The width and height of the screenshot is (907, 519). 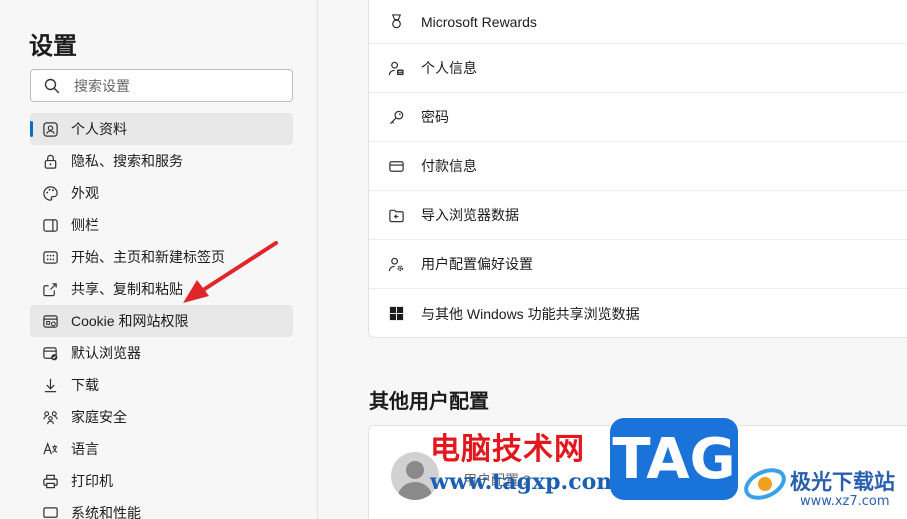 What do you see at coordinates (174, 85) in the screenshot?
I see `search-input` at bounding box center [174, 85].